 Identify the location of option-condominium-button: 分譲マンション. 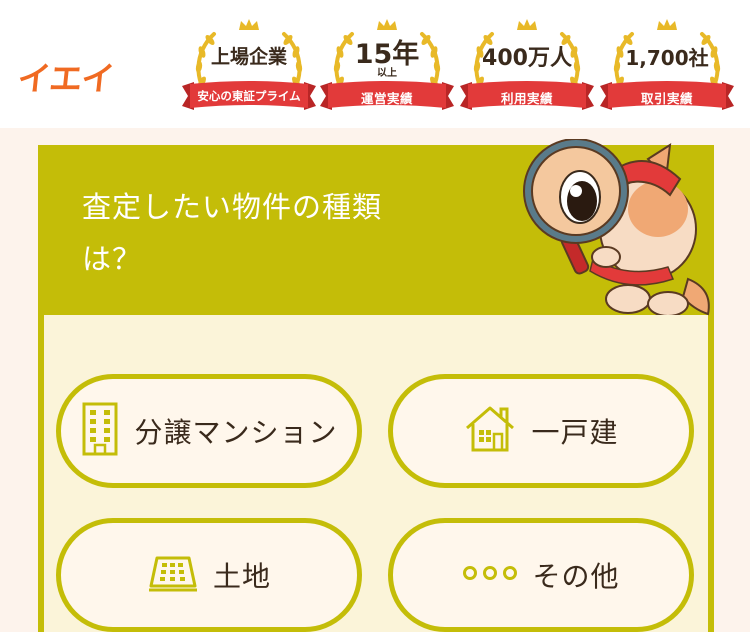
(209, 431).